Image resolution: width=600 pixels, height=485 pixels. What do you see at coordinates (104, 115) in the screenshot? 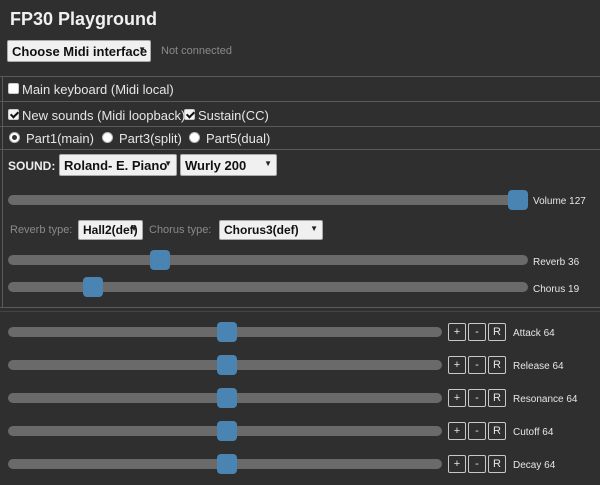
I see `new-sounds-label: New sounds (Midi loopback)` at bounding box center [104, 115].